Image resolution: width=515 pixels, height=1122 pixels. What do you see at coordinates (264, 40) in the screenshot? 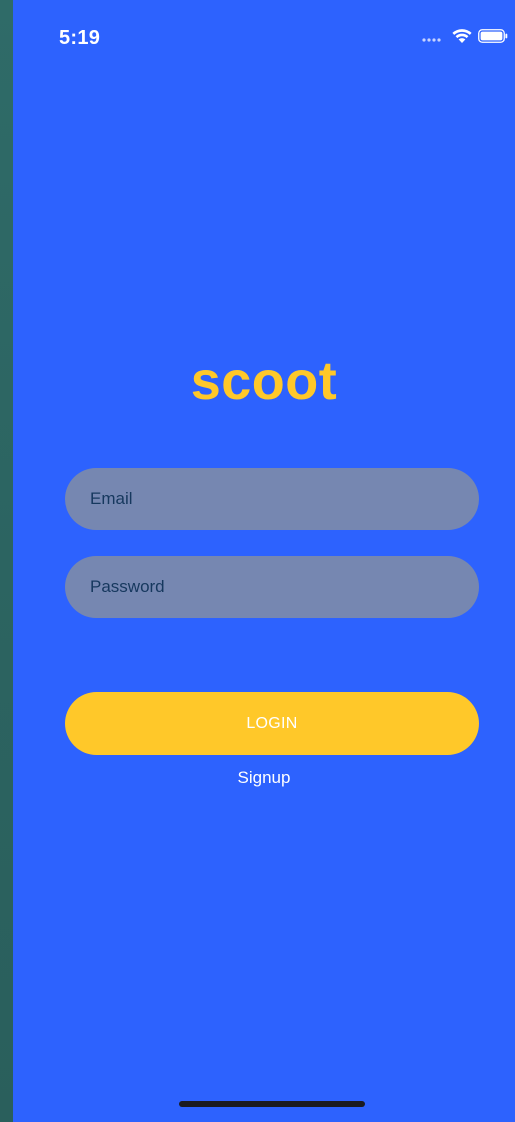
I see `status-bar: 5:19` at bounding box center [264, 40].